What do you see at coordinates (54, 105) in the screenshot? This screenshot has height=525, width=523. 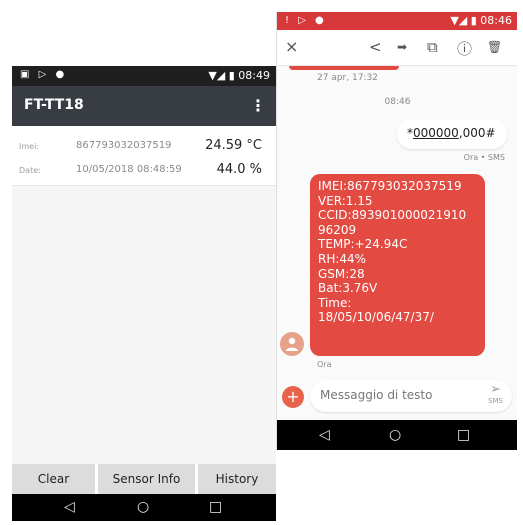 I see `app-title: FT-TT18` at bounding box center [54, 105].